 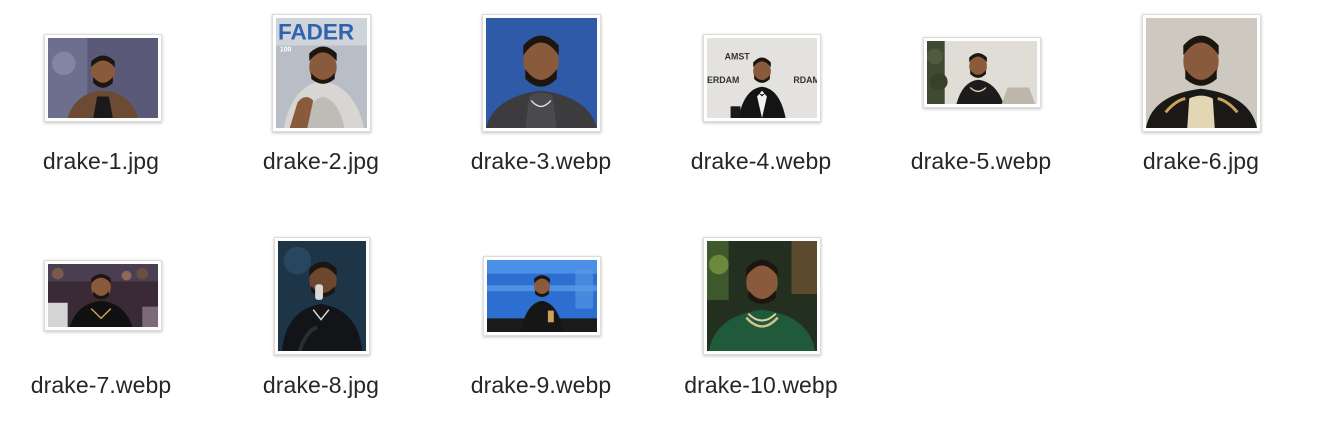 I want to click on cover-number: 100, so click(x=286, y=49).